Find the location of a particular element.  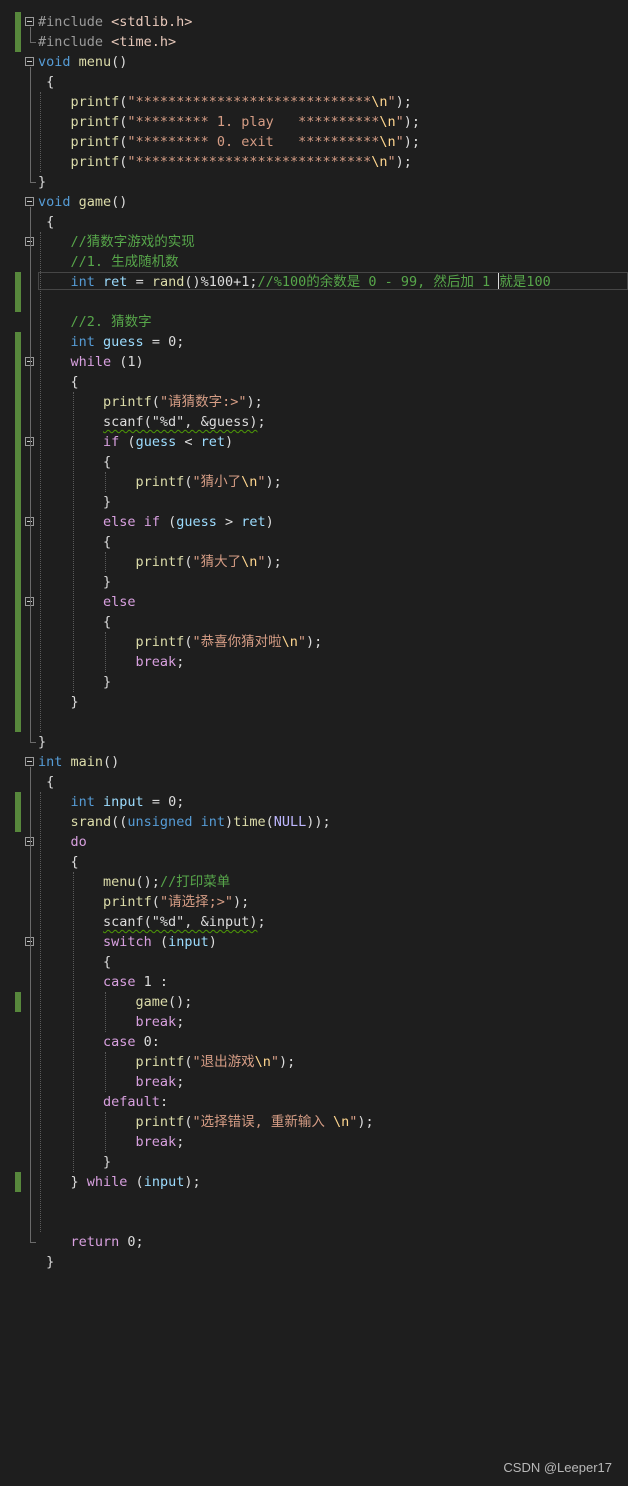

code-line: while (1) is located at coordinates (314, 362).